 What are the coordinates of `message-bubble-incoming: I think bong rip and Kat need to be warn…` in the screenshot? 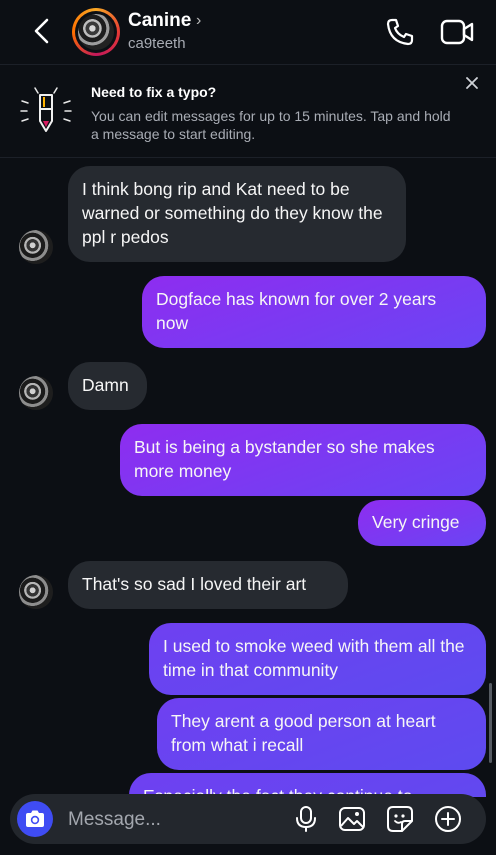 It's located at (237, 214).